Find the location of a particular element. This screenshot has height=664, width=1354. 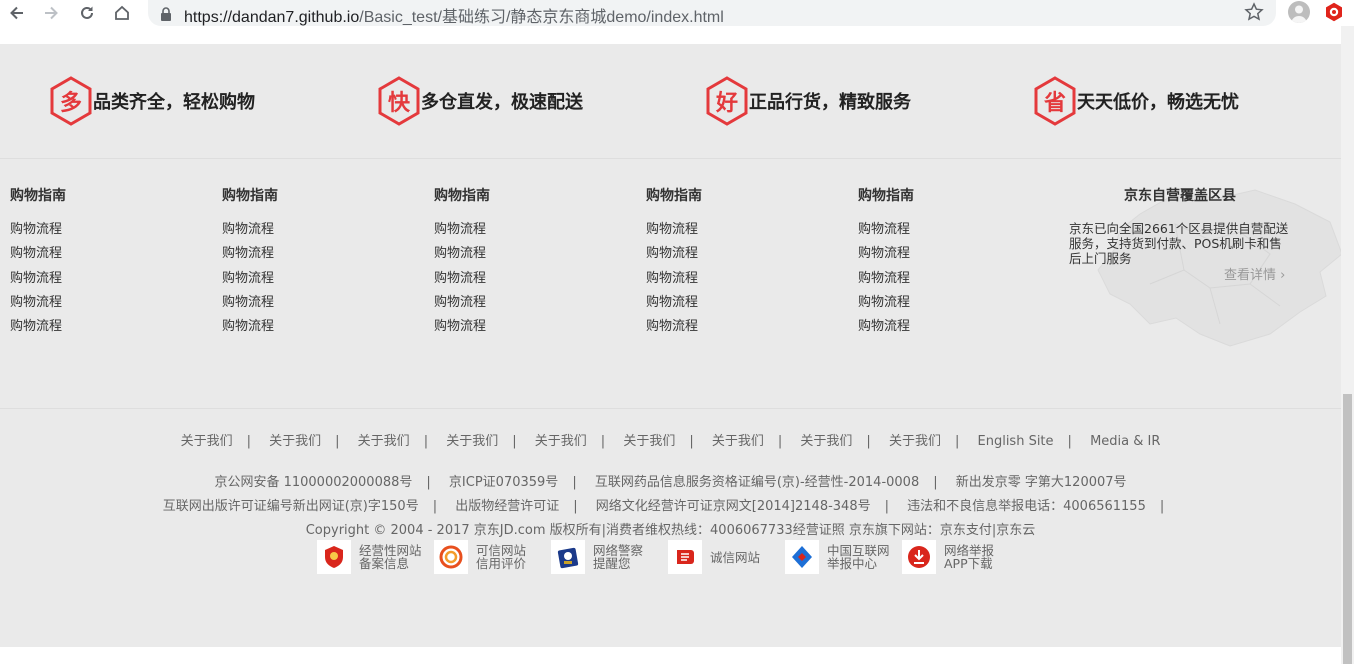

report-app-icon is located at coordinates (919, 557).